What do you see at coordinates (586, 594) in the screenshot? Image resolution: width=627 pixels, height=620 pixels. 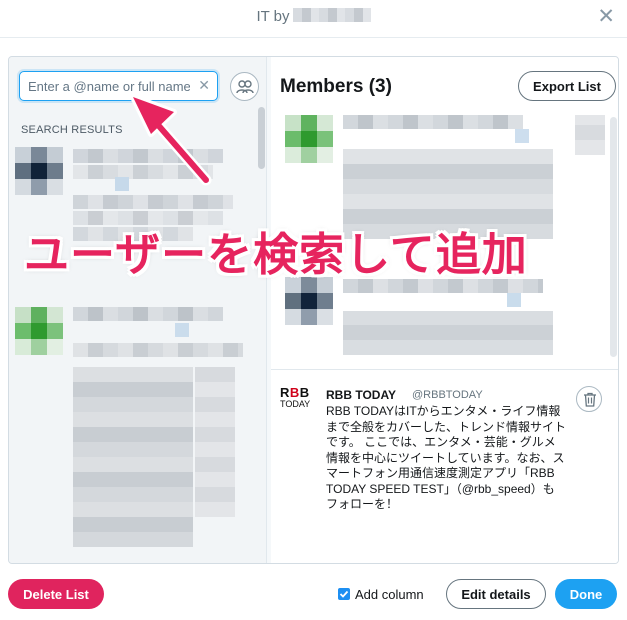 I see `done-button: Done` at bounding box center [586, 594].